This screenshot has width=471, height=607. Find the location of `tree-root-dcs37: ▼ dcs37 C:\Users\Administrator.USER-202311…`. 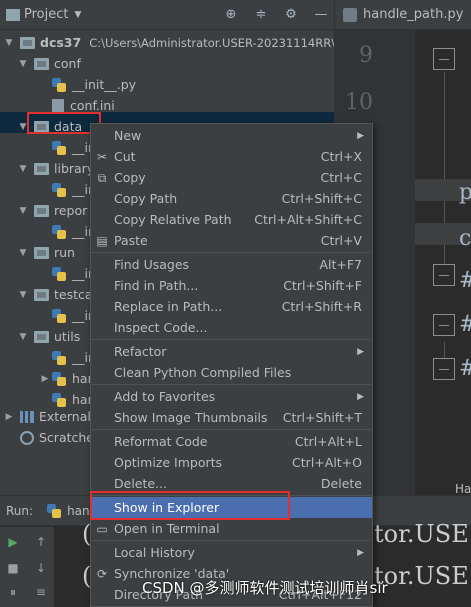

tree-root-dcs37: ▼ dcs37 C:\Users\Administrator.USER-202311… is located at coordinates (169, 42).